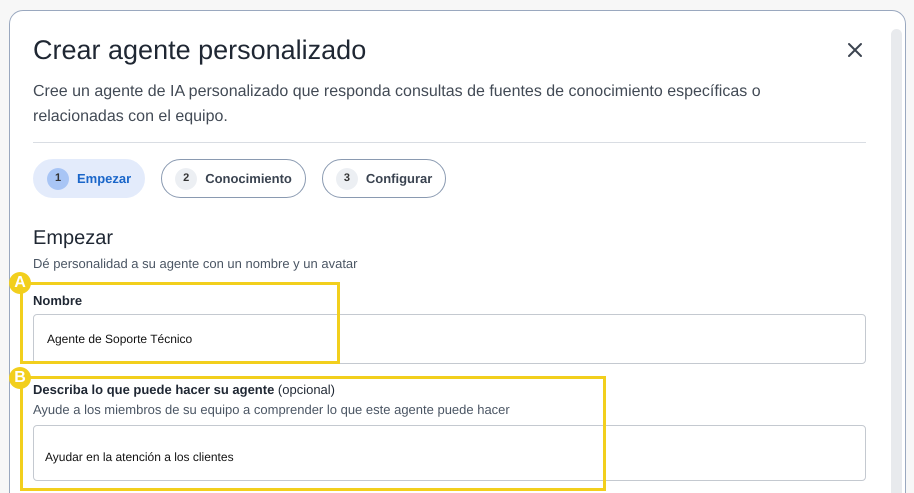 The height and width of the screenshot is (493, 914). I want to click on step-label: Empezar, so click(104, 179).